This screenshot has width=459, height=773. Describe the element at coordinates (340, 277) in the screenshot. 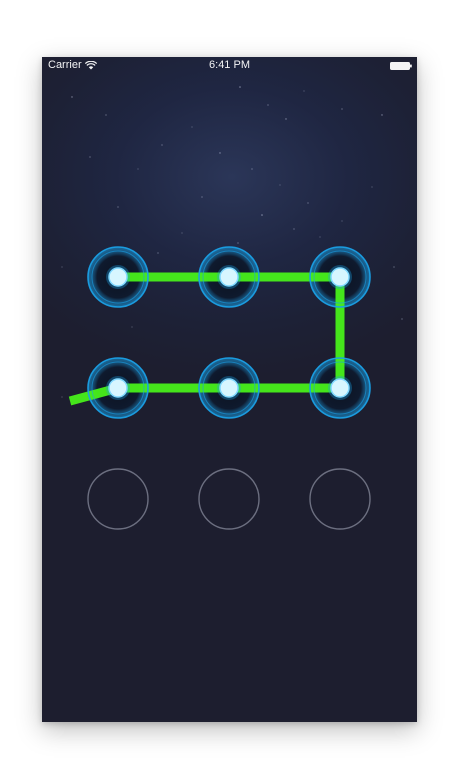

I see `pattern-node-3-dot` at that location.